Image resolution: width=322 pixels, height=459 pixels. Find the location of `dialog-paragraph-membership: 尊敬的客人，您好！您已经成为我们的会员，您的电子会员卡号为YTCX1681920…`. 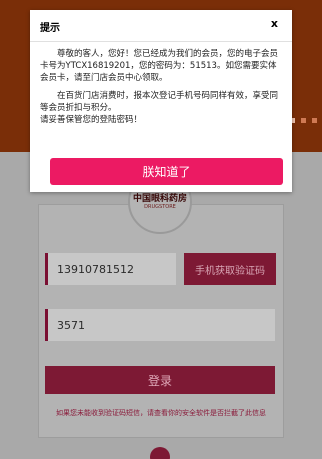

dialog-paragraph-membership: 尊敬的客人，您好！您已经成为我们的会员，您的电子会员卡号为YTCX1681920… is located at coordinates (159, 66).